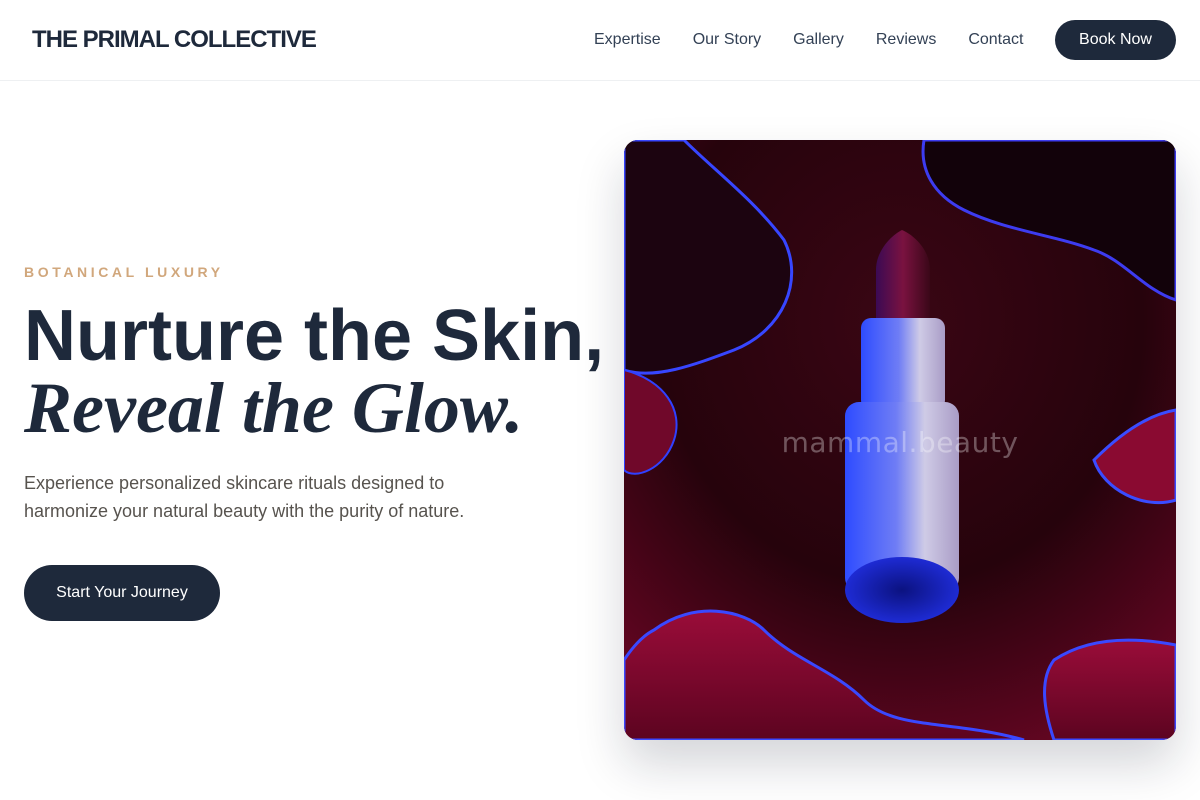 The height and width of the screenshot is (800, 1200). I want to click on hero-eyebrow: BOTANICAL LUXURY, so click(124, 272).